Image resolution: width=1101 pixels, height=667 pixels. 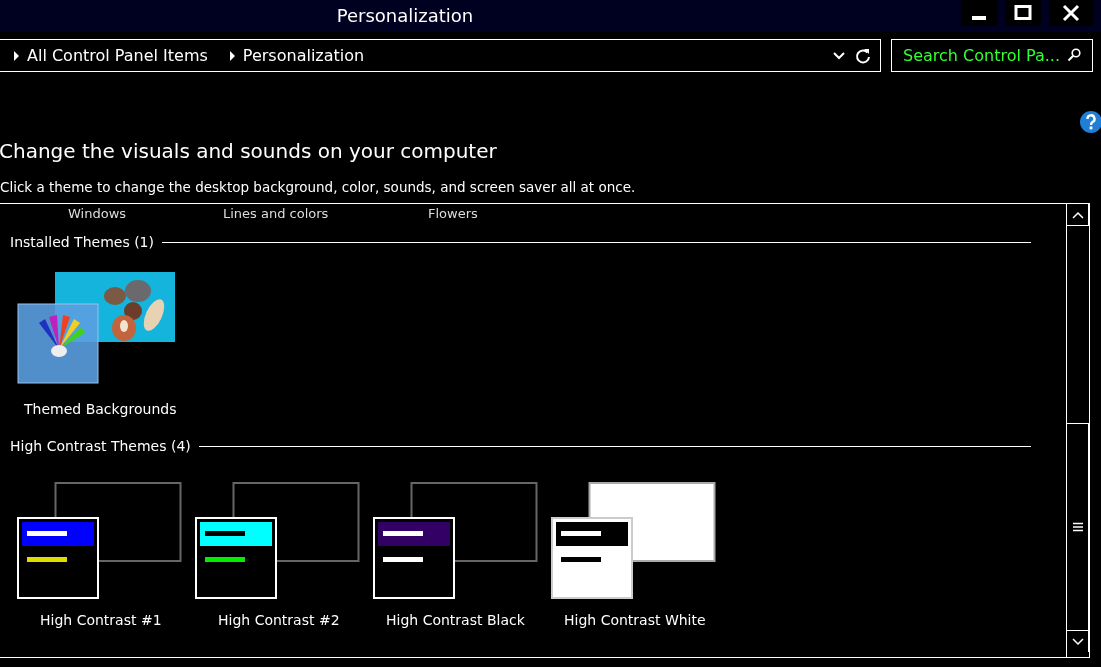 What do you see at coordinates (979, 18) in the screenshot?
I see `minimize-icon` at bounding box center [979, 18].